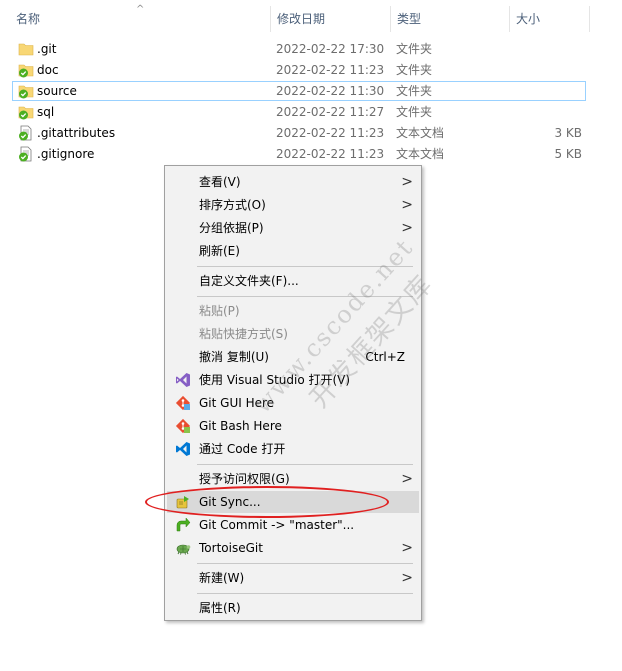 The image size is (622, 671). I want to click on highlight-ellipse, so click(267, 502).